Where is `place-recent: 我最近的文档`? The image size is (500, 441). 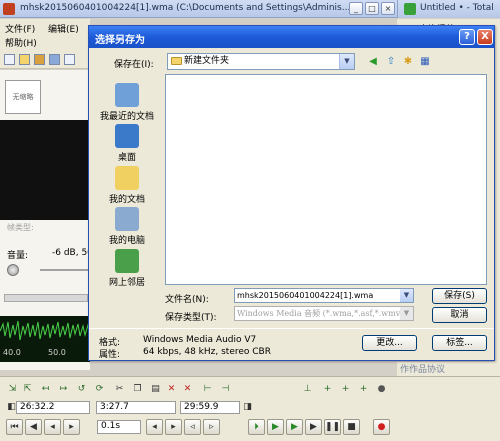
place-recent: 我最近的文档 is located at coordinates (127, 102).